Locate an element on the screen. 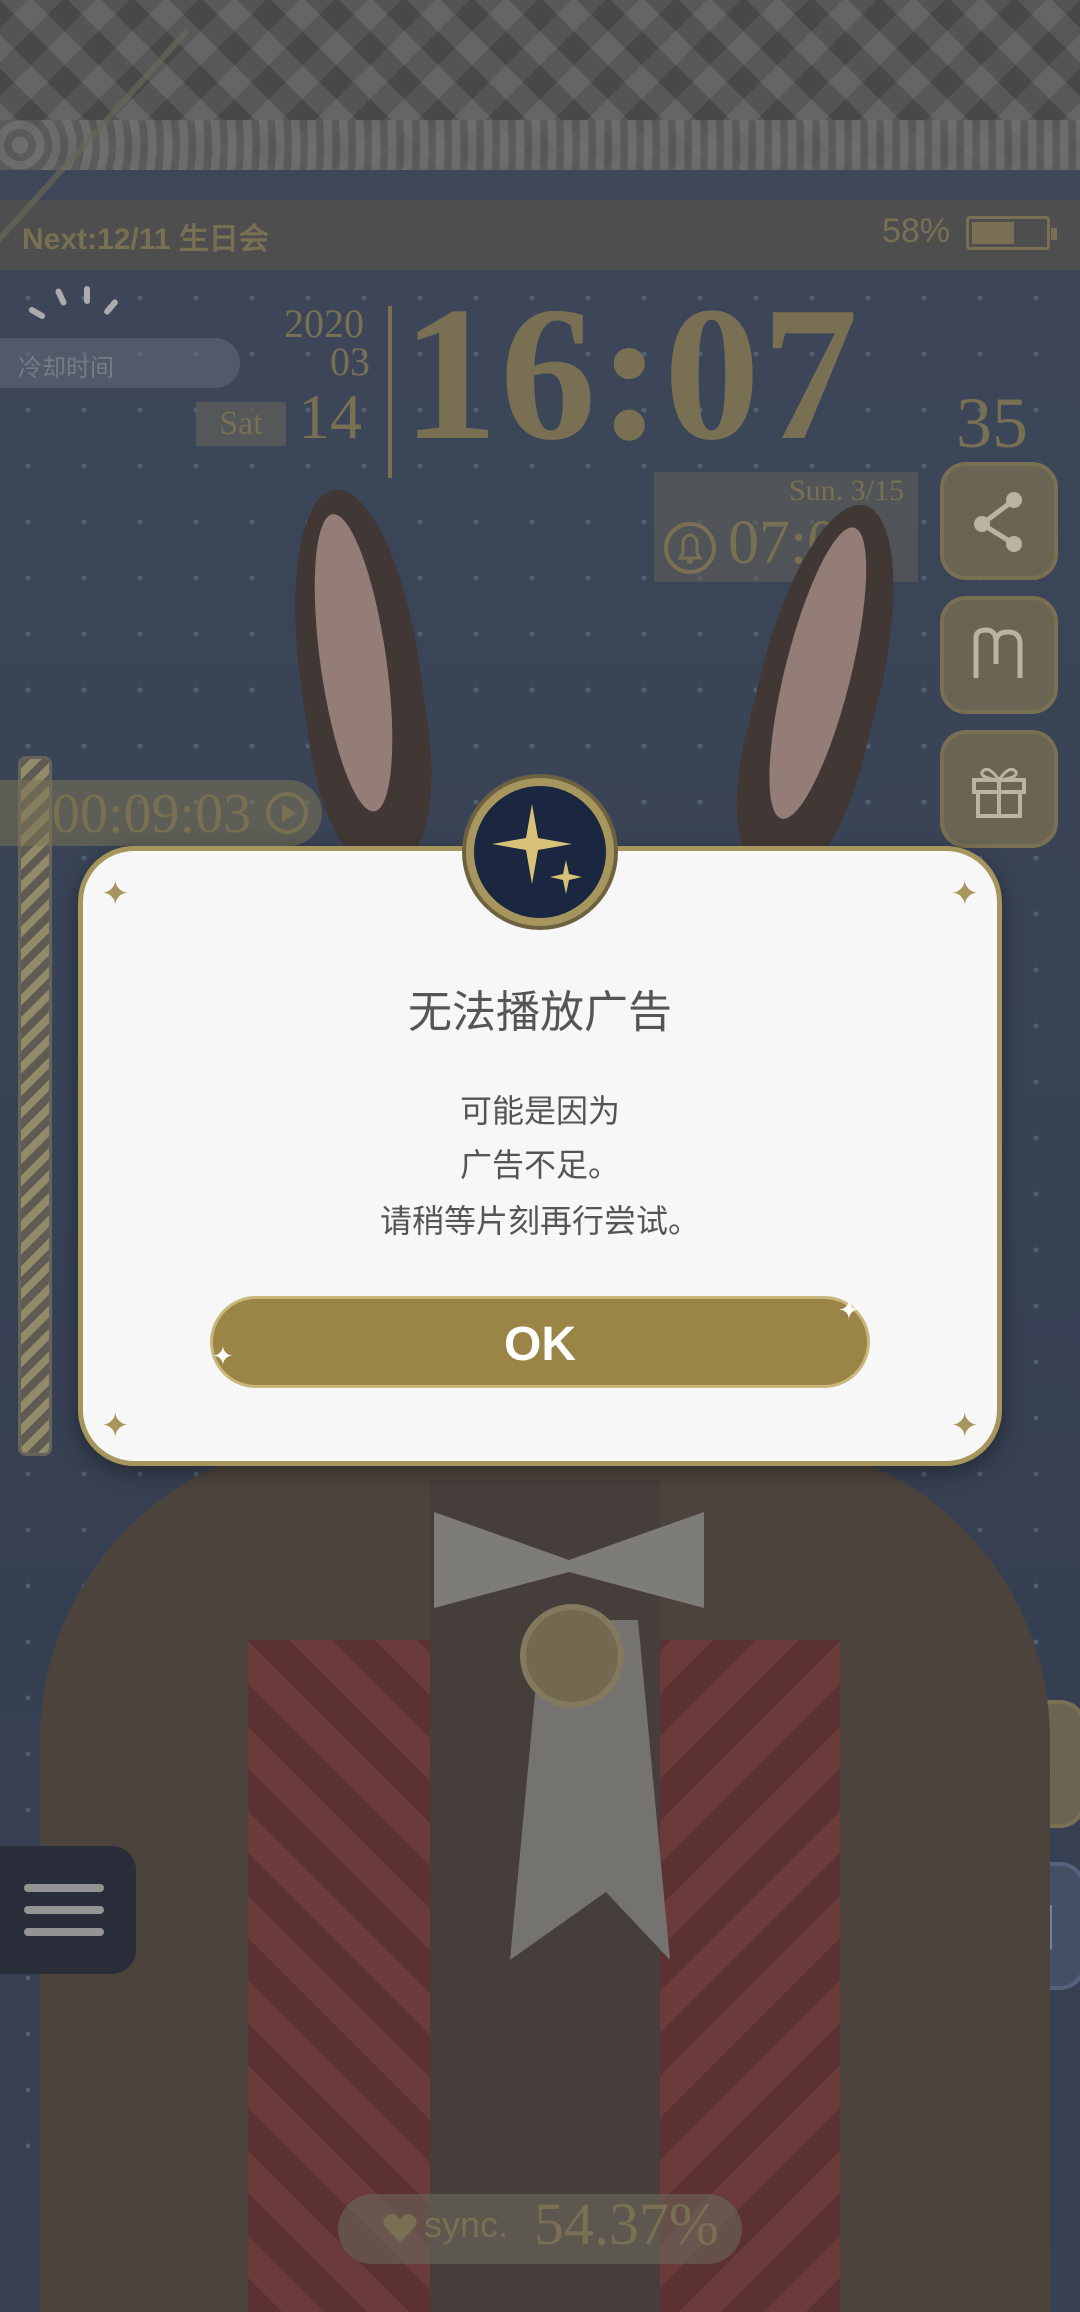  star-medallion-icon is located at coordinates (540, 852).